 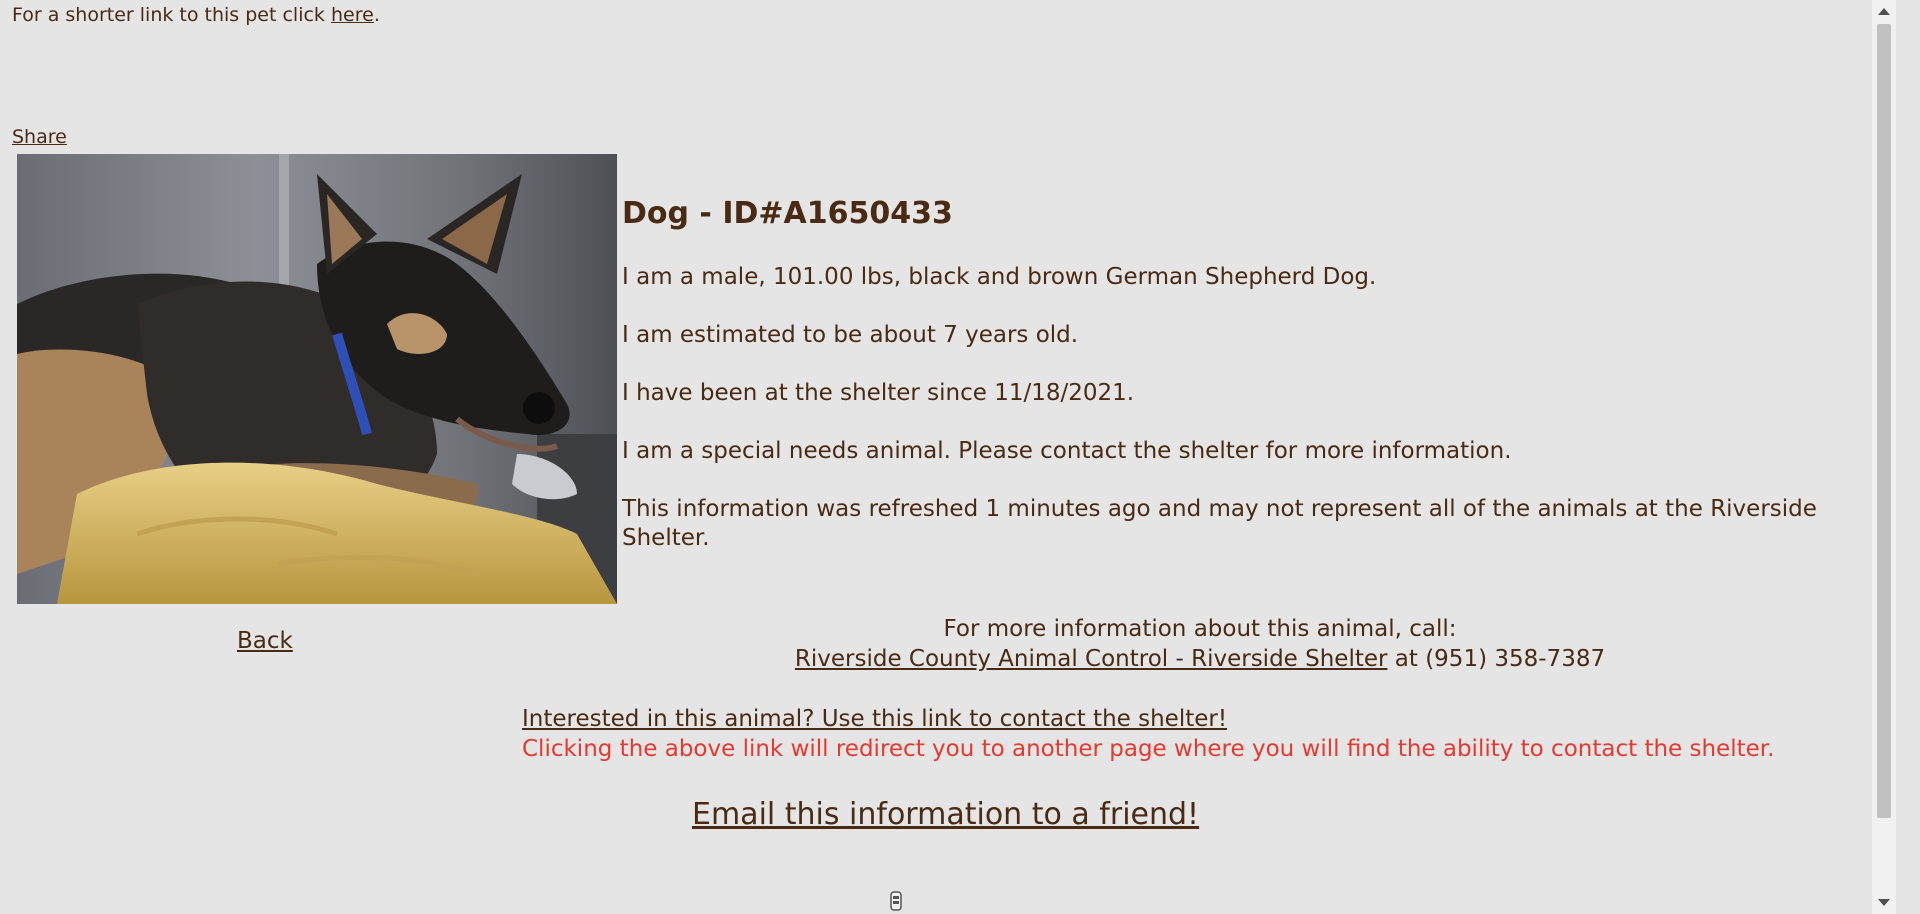 I want to click on shelter-phone: (951) 358-7387, so click(x=1515, y=659).